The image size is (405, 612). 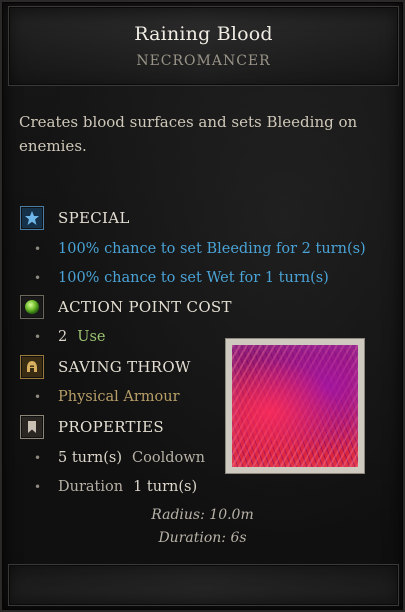 I want to click on ap-cost-unit: Use, so click(x=91, y=337).